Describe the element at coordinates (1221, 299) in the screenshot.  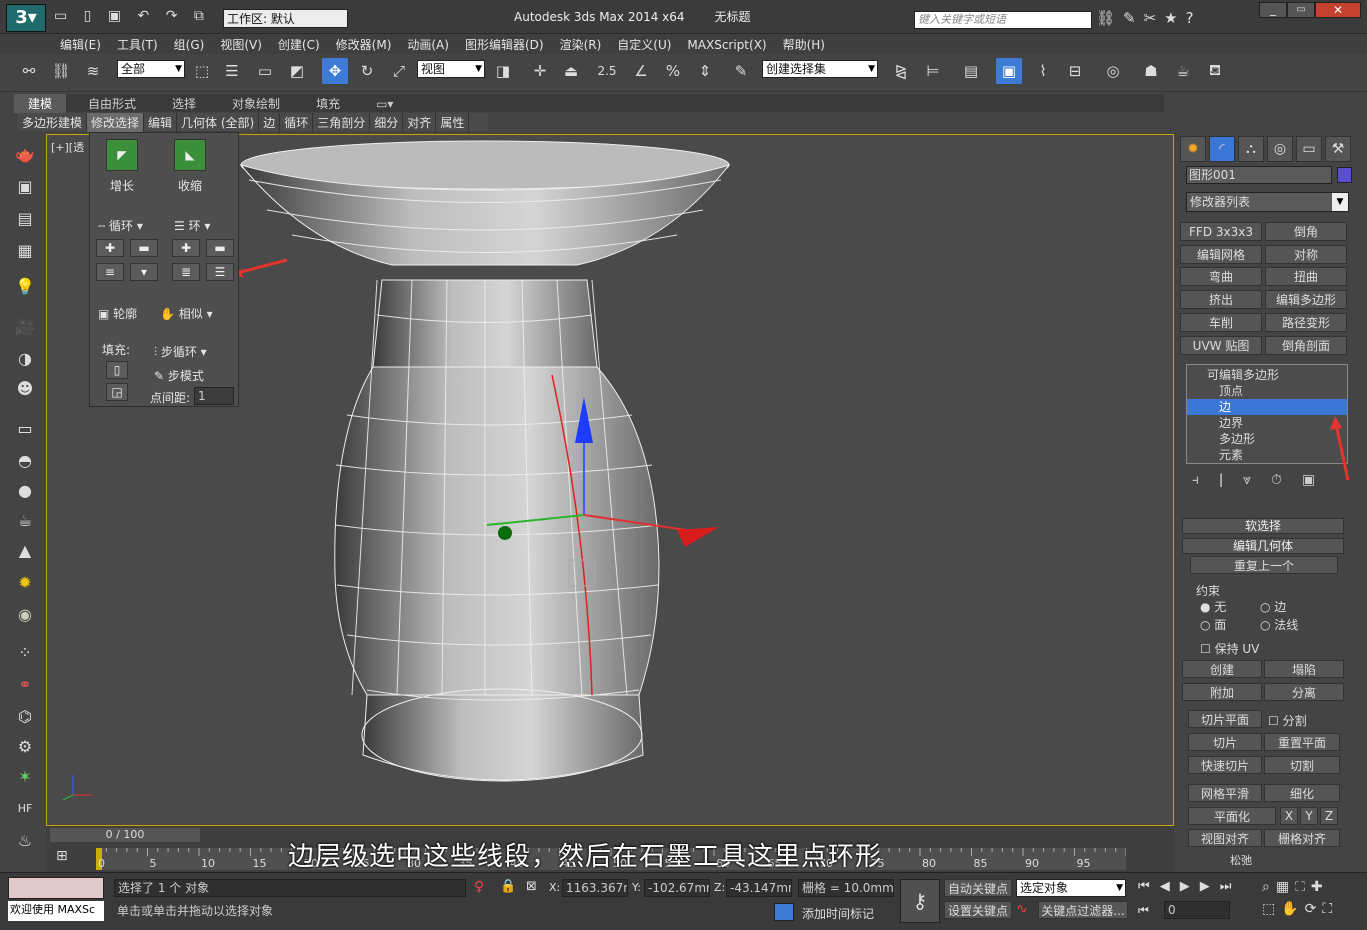
I see `mod-extrude-button: 挤出` at that location.